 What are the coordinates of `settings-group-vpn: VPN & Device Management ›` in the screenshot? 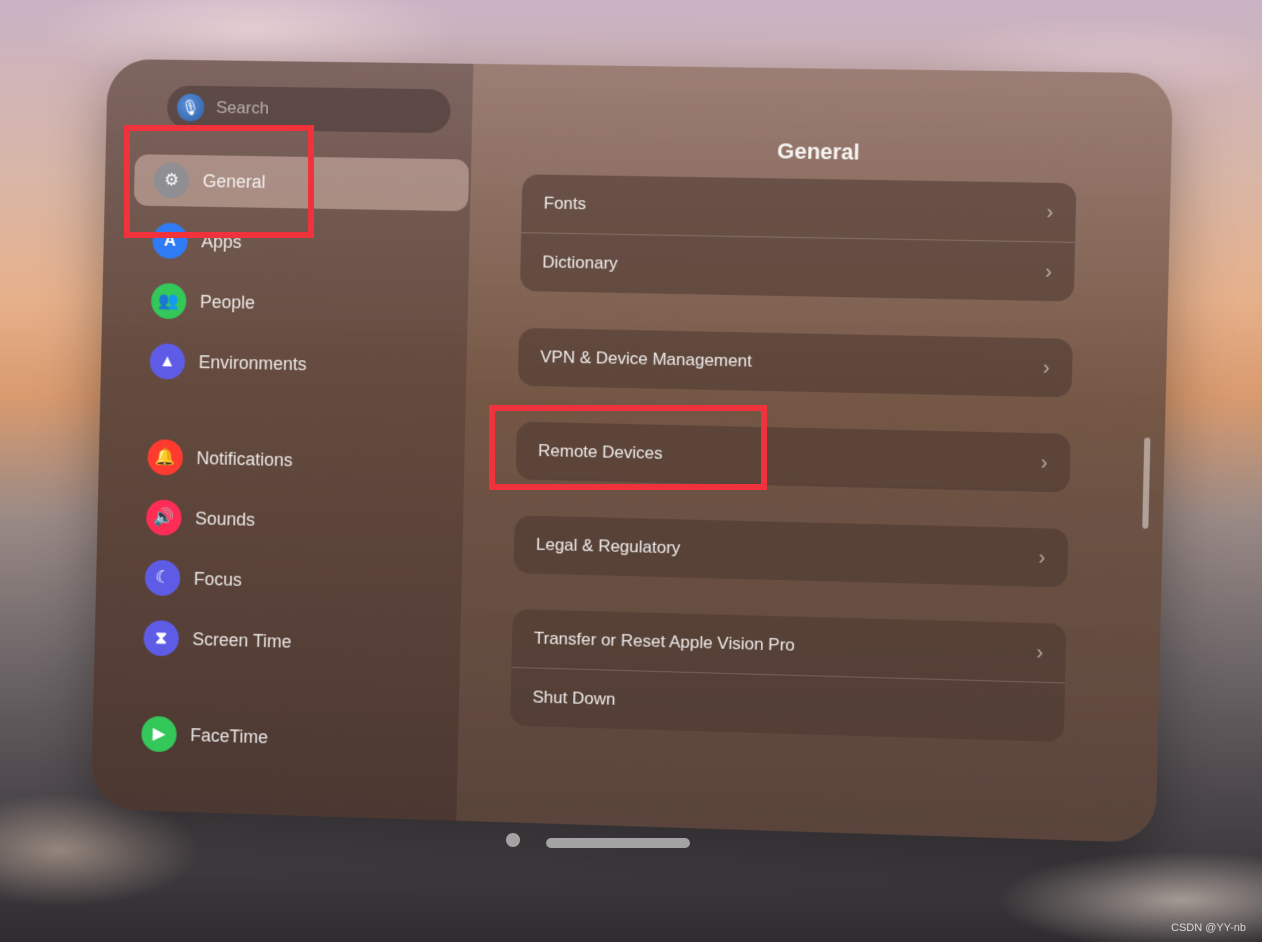 It's located at (795, 362).